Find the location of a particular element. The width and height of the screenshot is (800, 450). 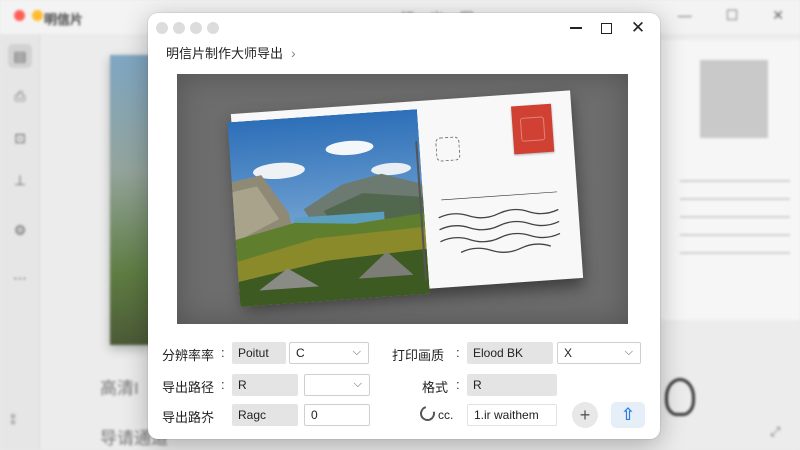

postcard-divider is located at coordinates (421, 211).